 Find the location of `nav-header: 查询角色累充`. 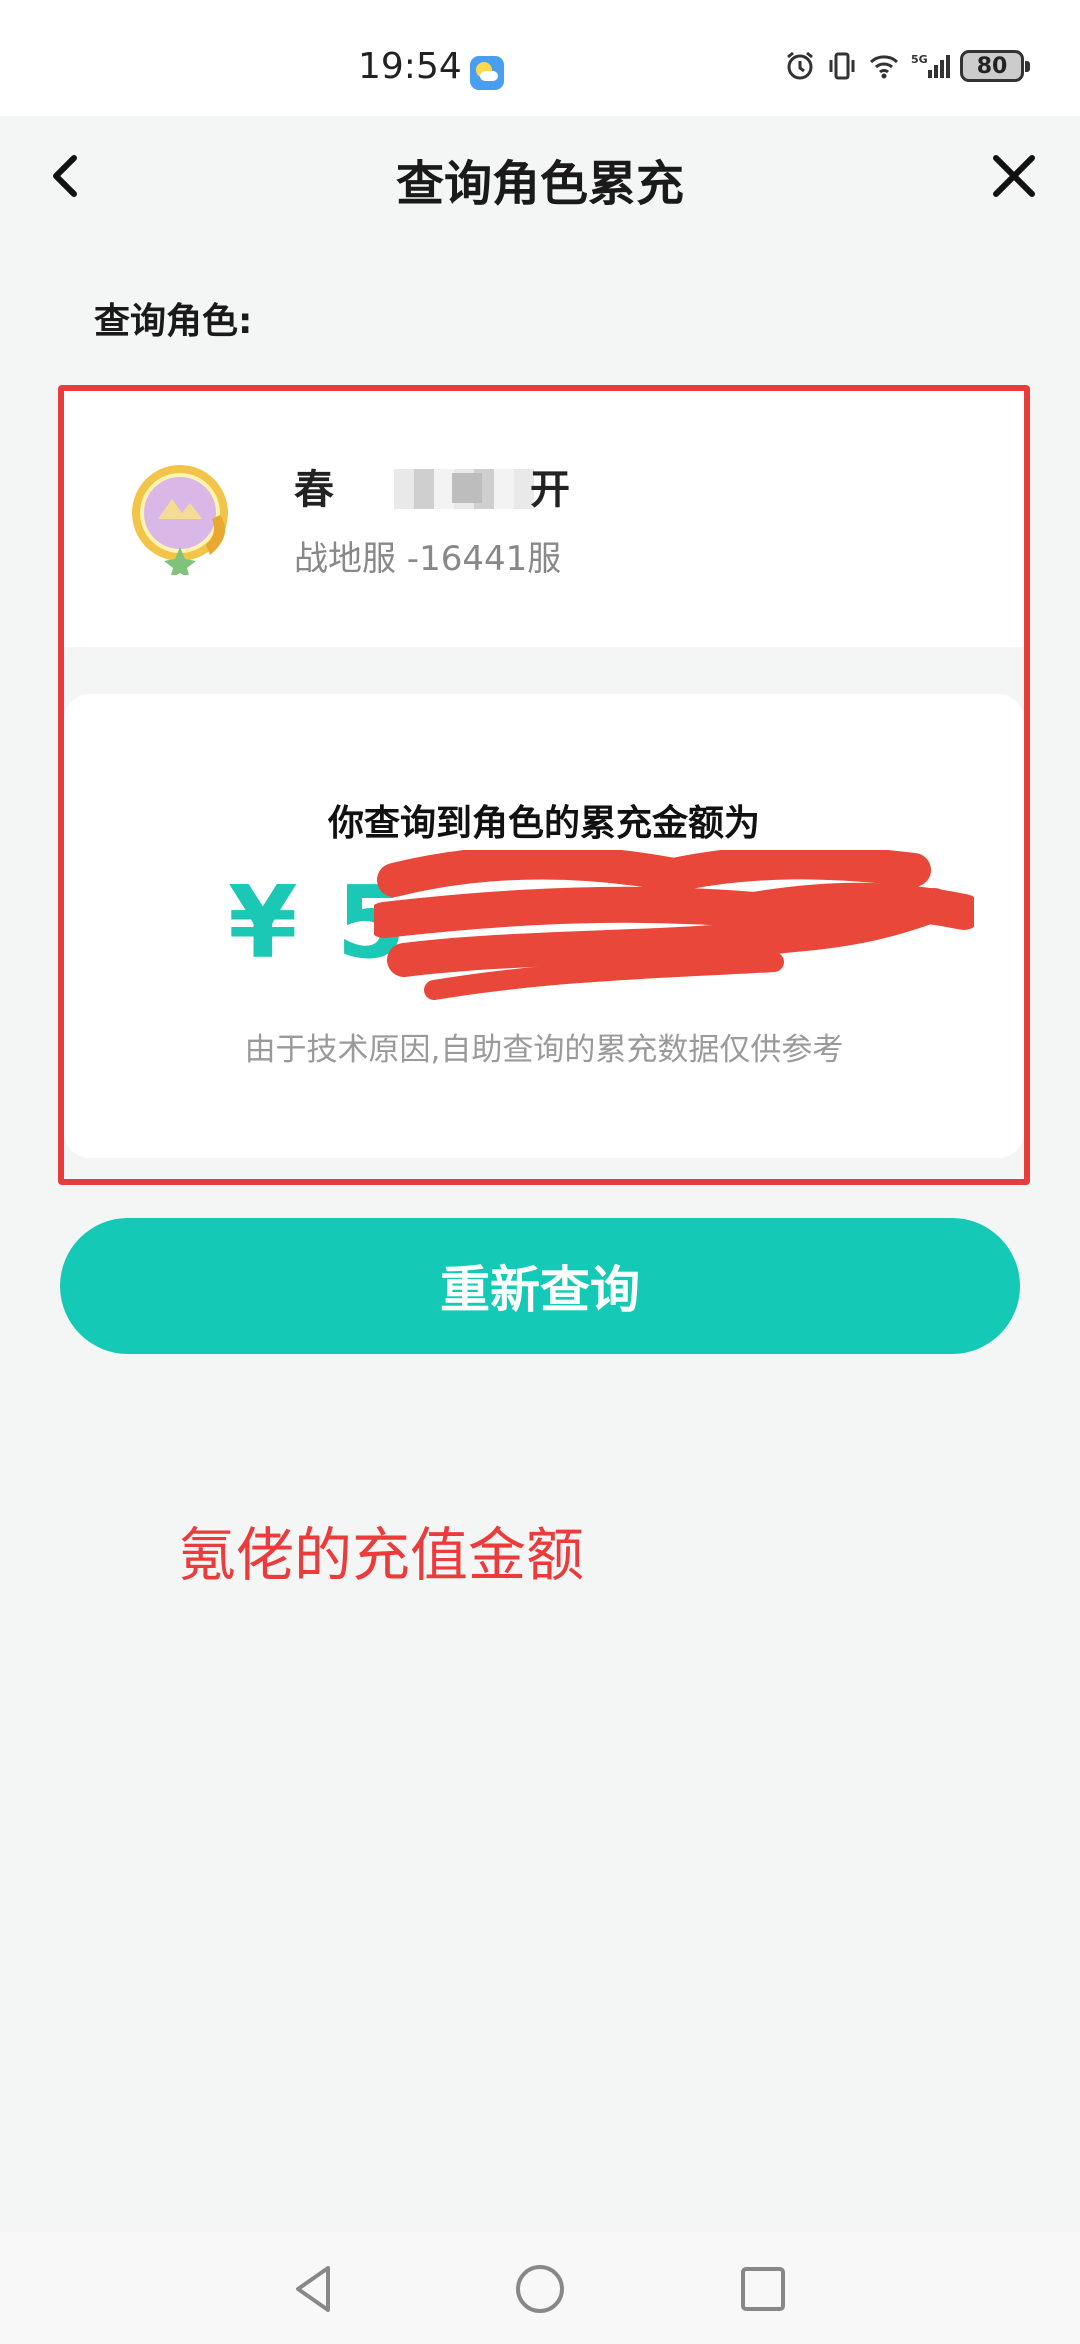

nav-header: 查询角色累充 is located at coordinates (540, 176).